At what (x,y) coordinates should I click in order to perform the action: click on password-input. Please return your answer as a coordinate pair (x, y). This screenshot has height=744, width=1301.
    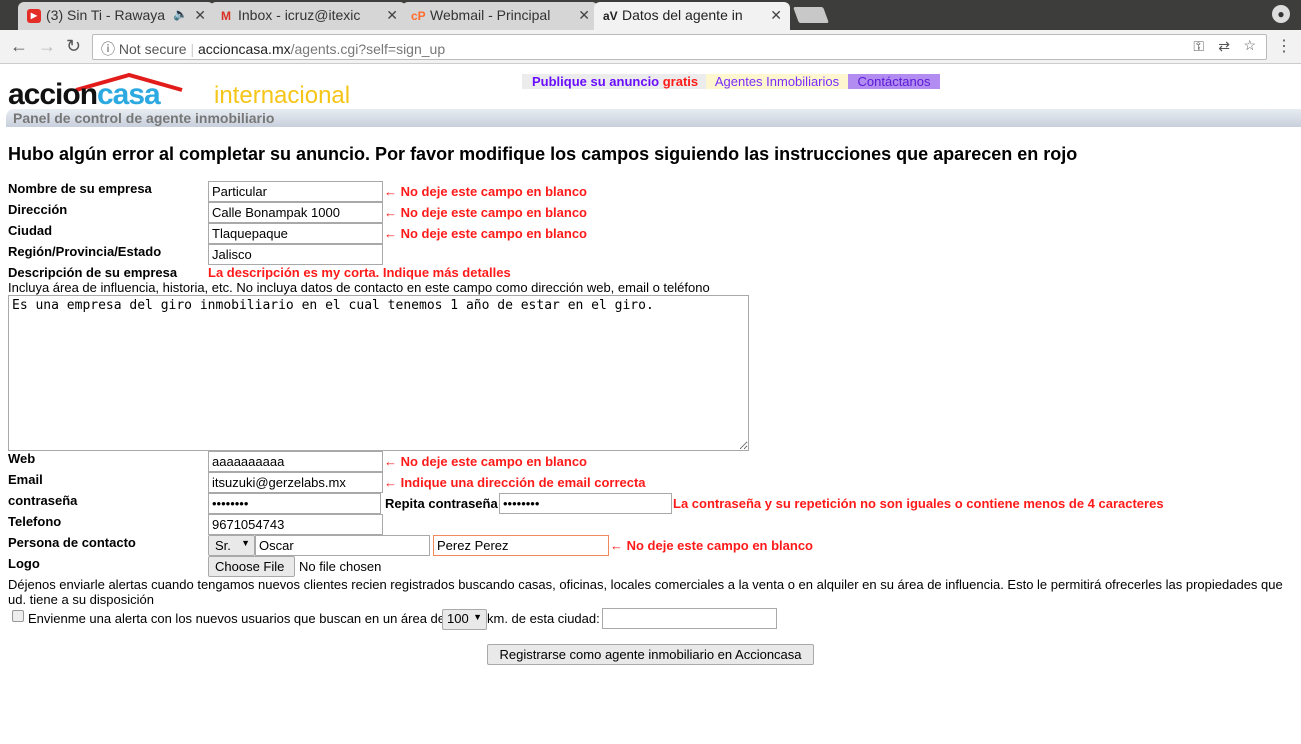
    Looking at the image, I should click on (294, 503).